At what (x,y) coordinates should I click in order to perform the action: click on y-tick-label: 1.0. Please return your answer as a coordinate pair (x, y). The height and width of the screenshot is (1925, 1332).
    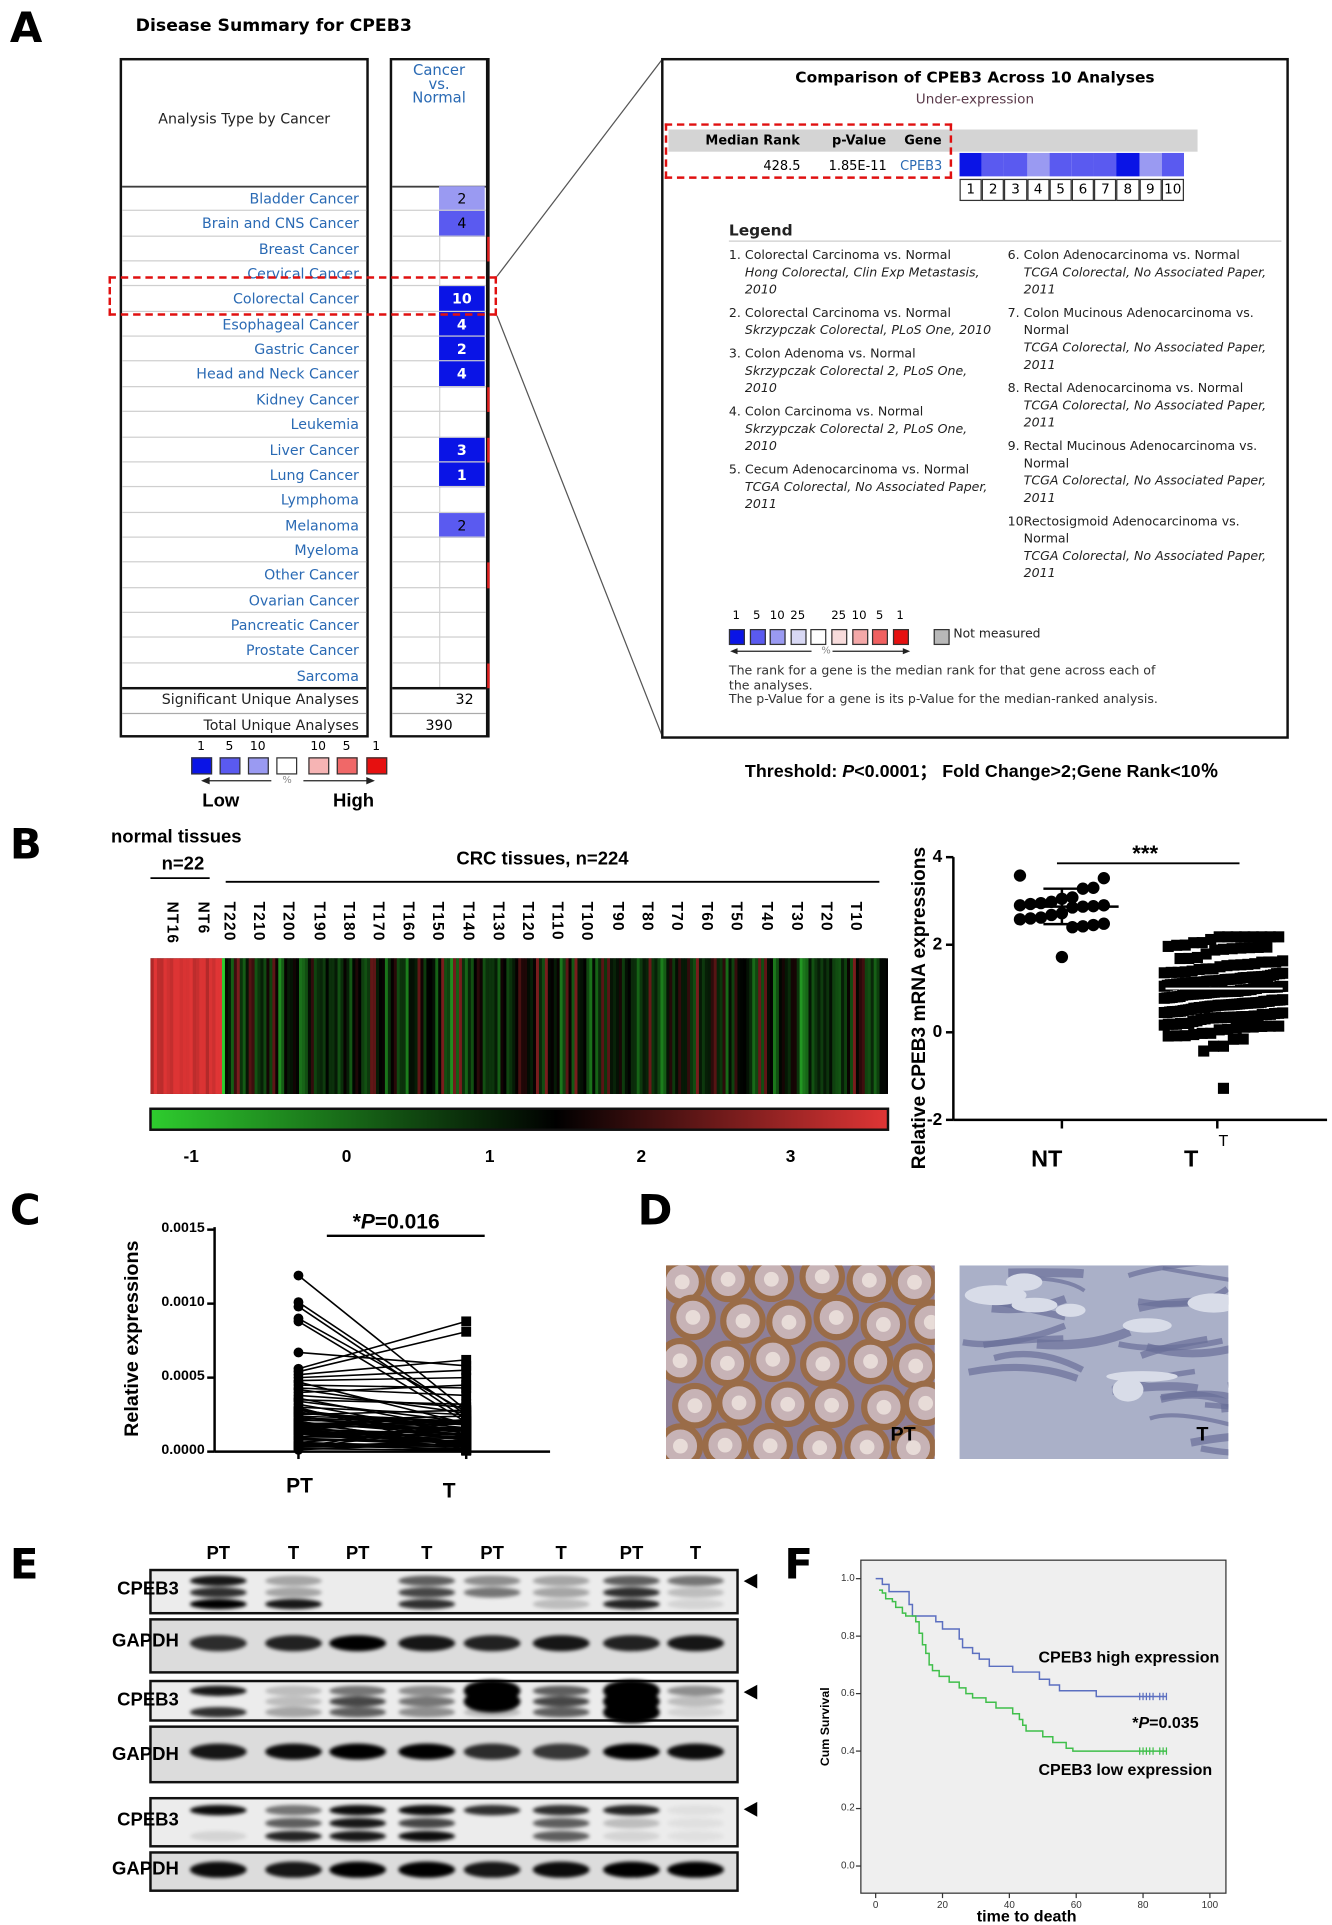
    Looking at the image, I should click on (848, 1577).